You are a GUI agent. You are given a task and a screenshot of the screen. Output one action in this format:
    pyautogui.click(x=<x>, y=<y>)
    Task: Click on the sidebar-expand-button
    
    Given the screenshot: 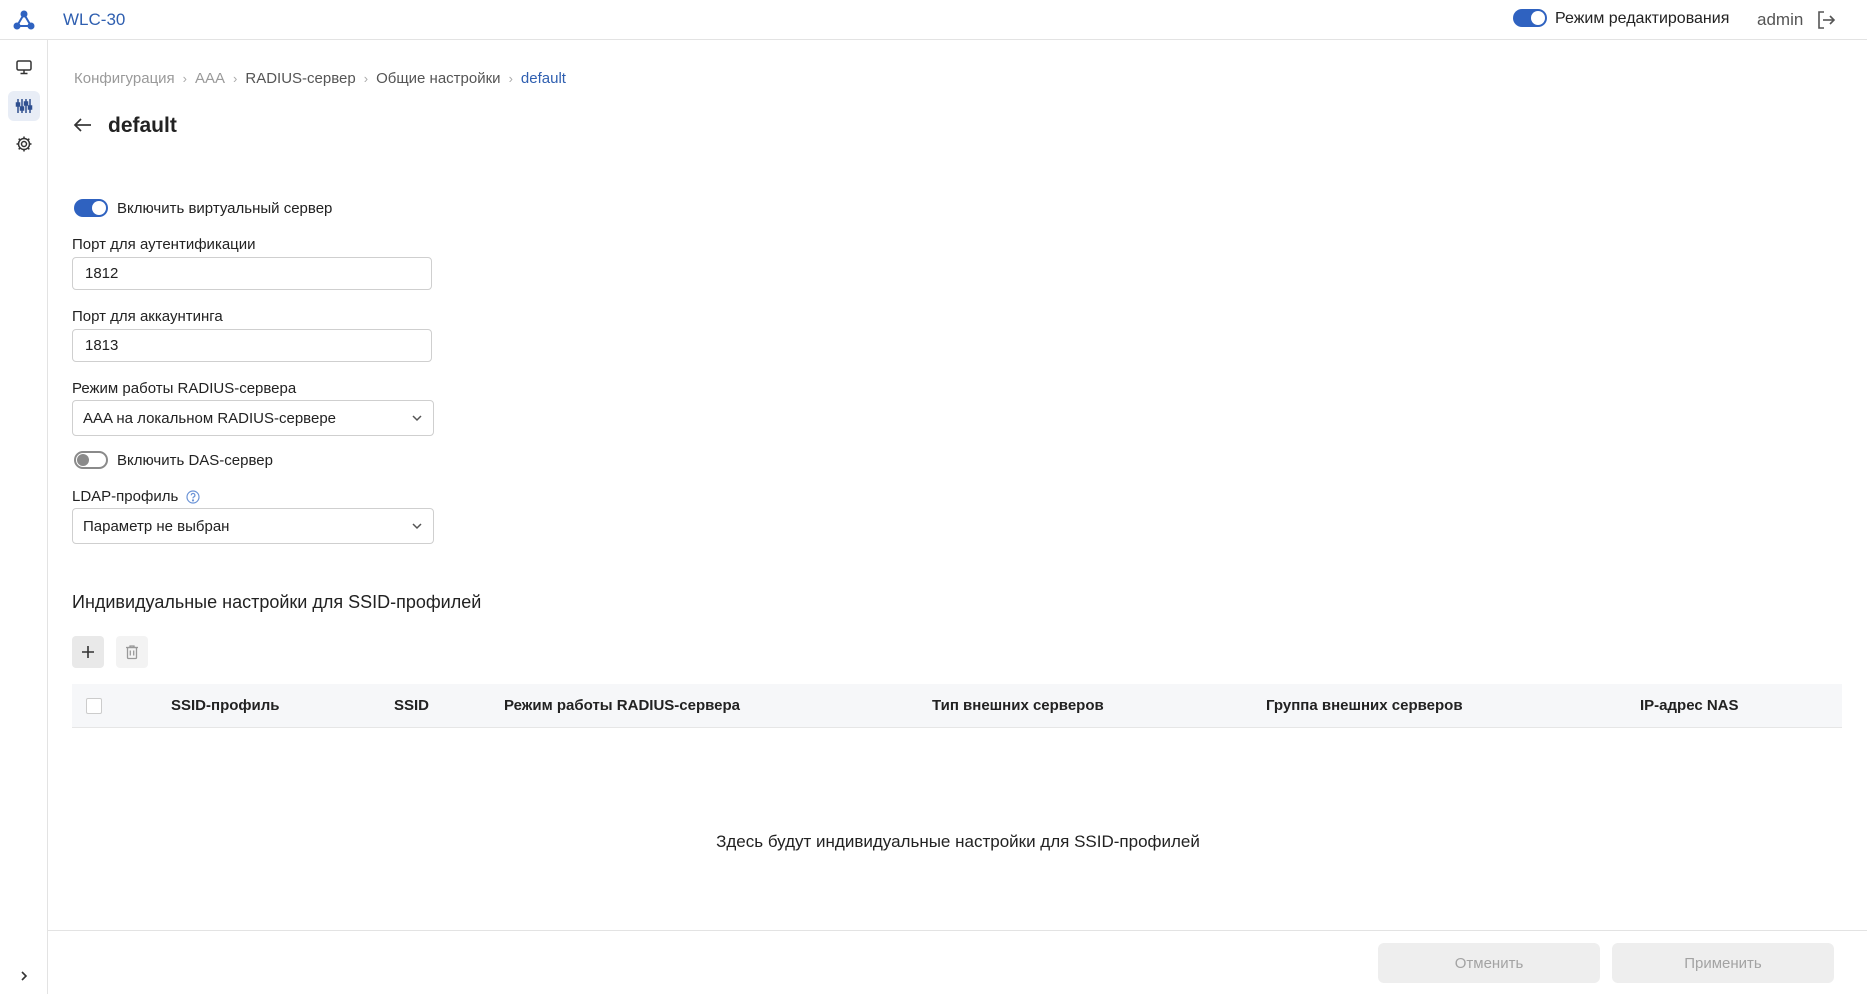 What is the action you would take?
    pyautogui.click(x=24, y=976)
    